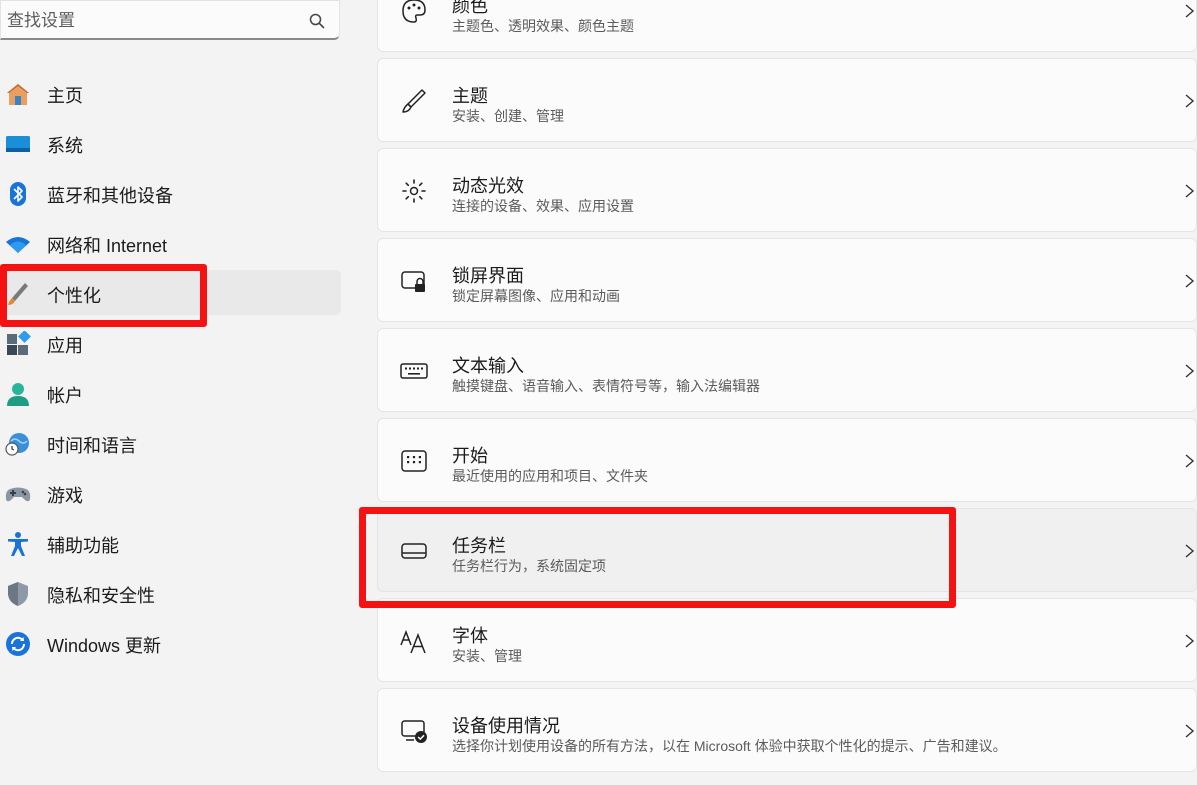 Image resolution: width=1197 pixels, height=785 pixels. Describe the element at coordinates (175, 543) in the screenshot. I see `sidebar-item-accessibility: 辅助功能` at that location.